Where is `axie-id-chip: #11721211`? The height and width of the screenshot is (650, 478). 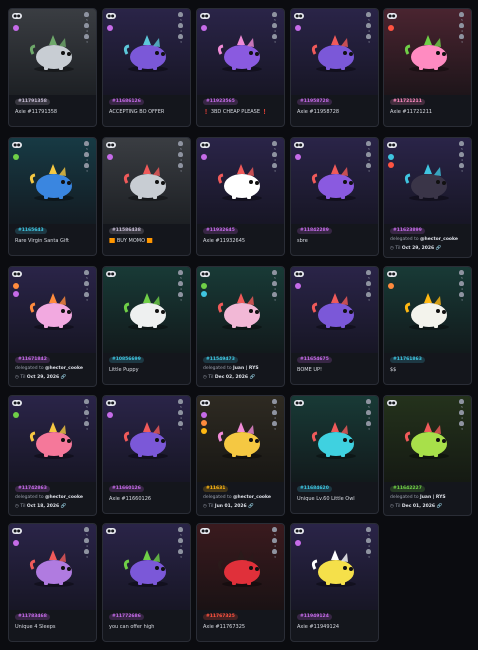
axie-id-chip: #11721211 is located at coordinates (407, 102).